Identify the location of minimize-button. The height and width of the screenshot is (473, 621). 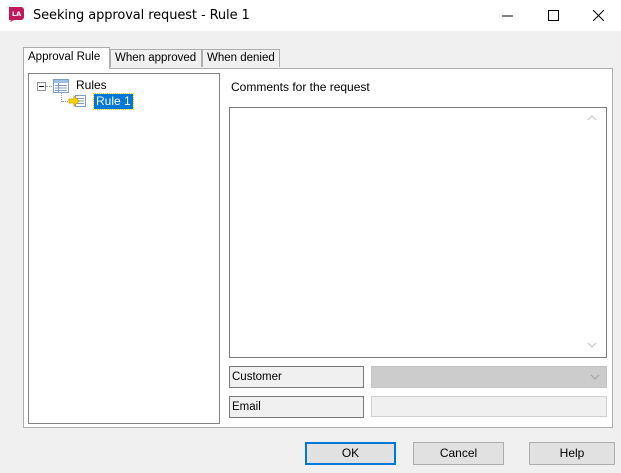
(507, 15).